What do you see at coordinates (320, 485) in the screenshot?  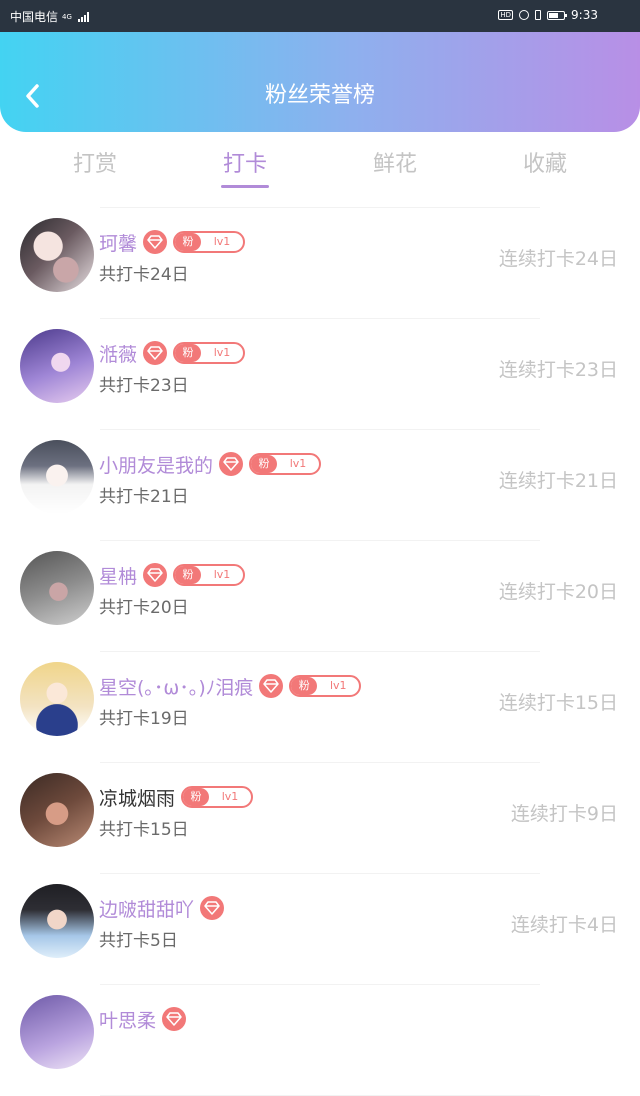 I see `fan-row: 小朋友是我的 粉 lv1 共打卡21日 连续打卡21日` at bounding box center [320, 485].